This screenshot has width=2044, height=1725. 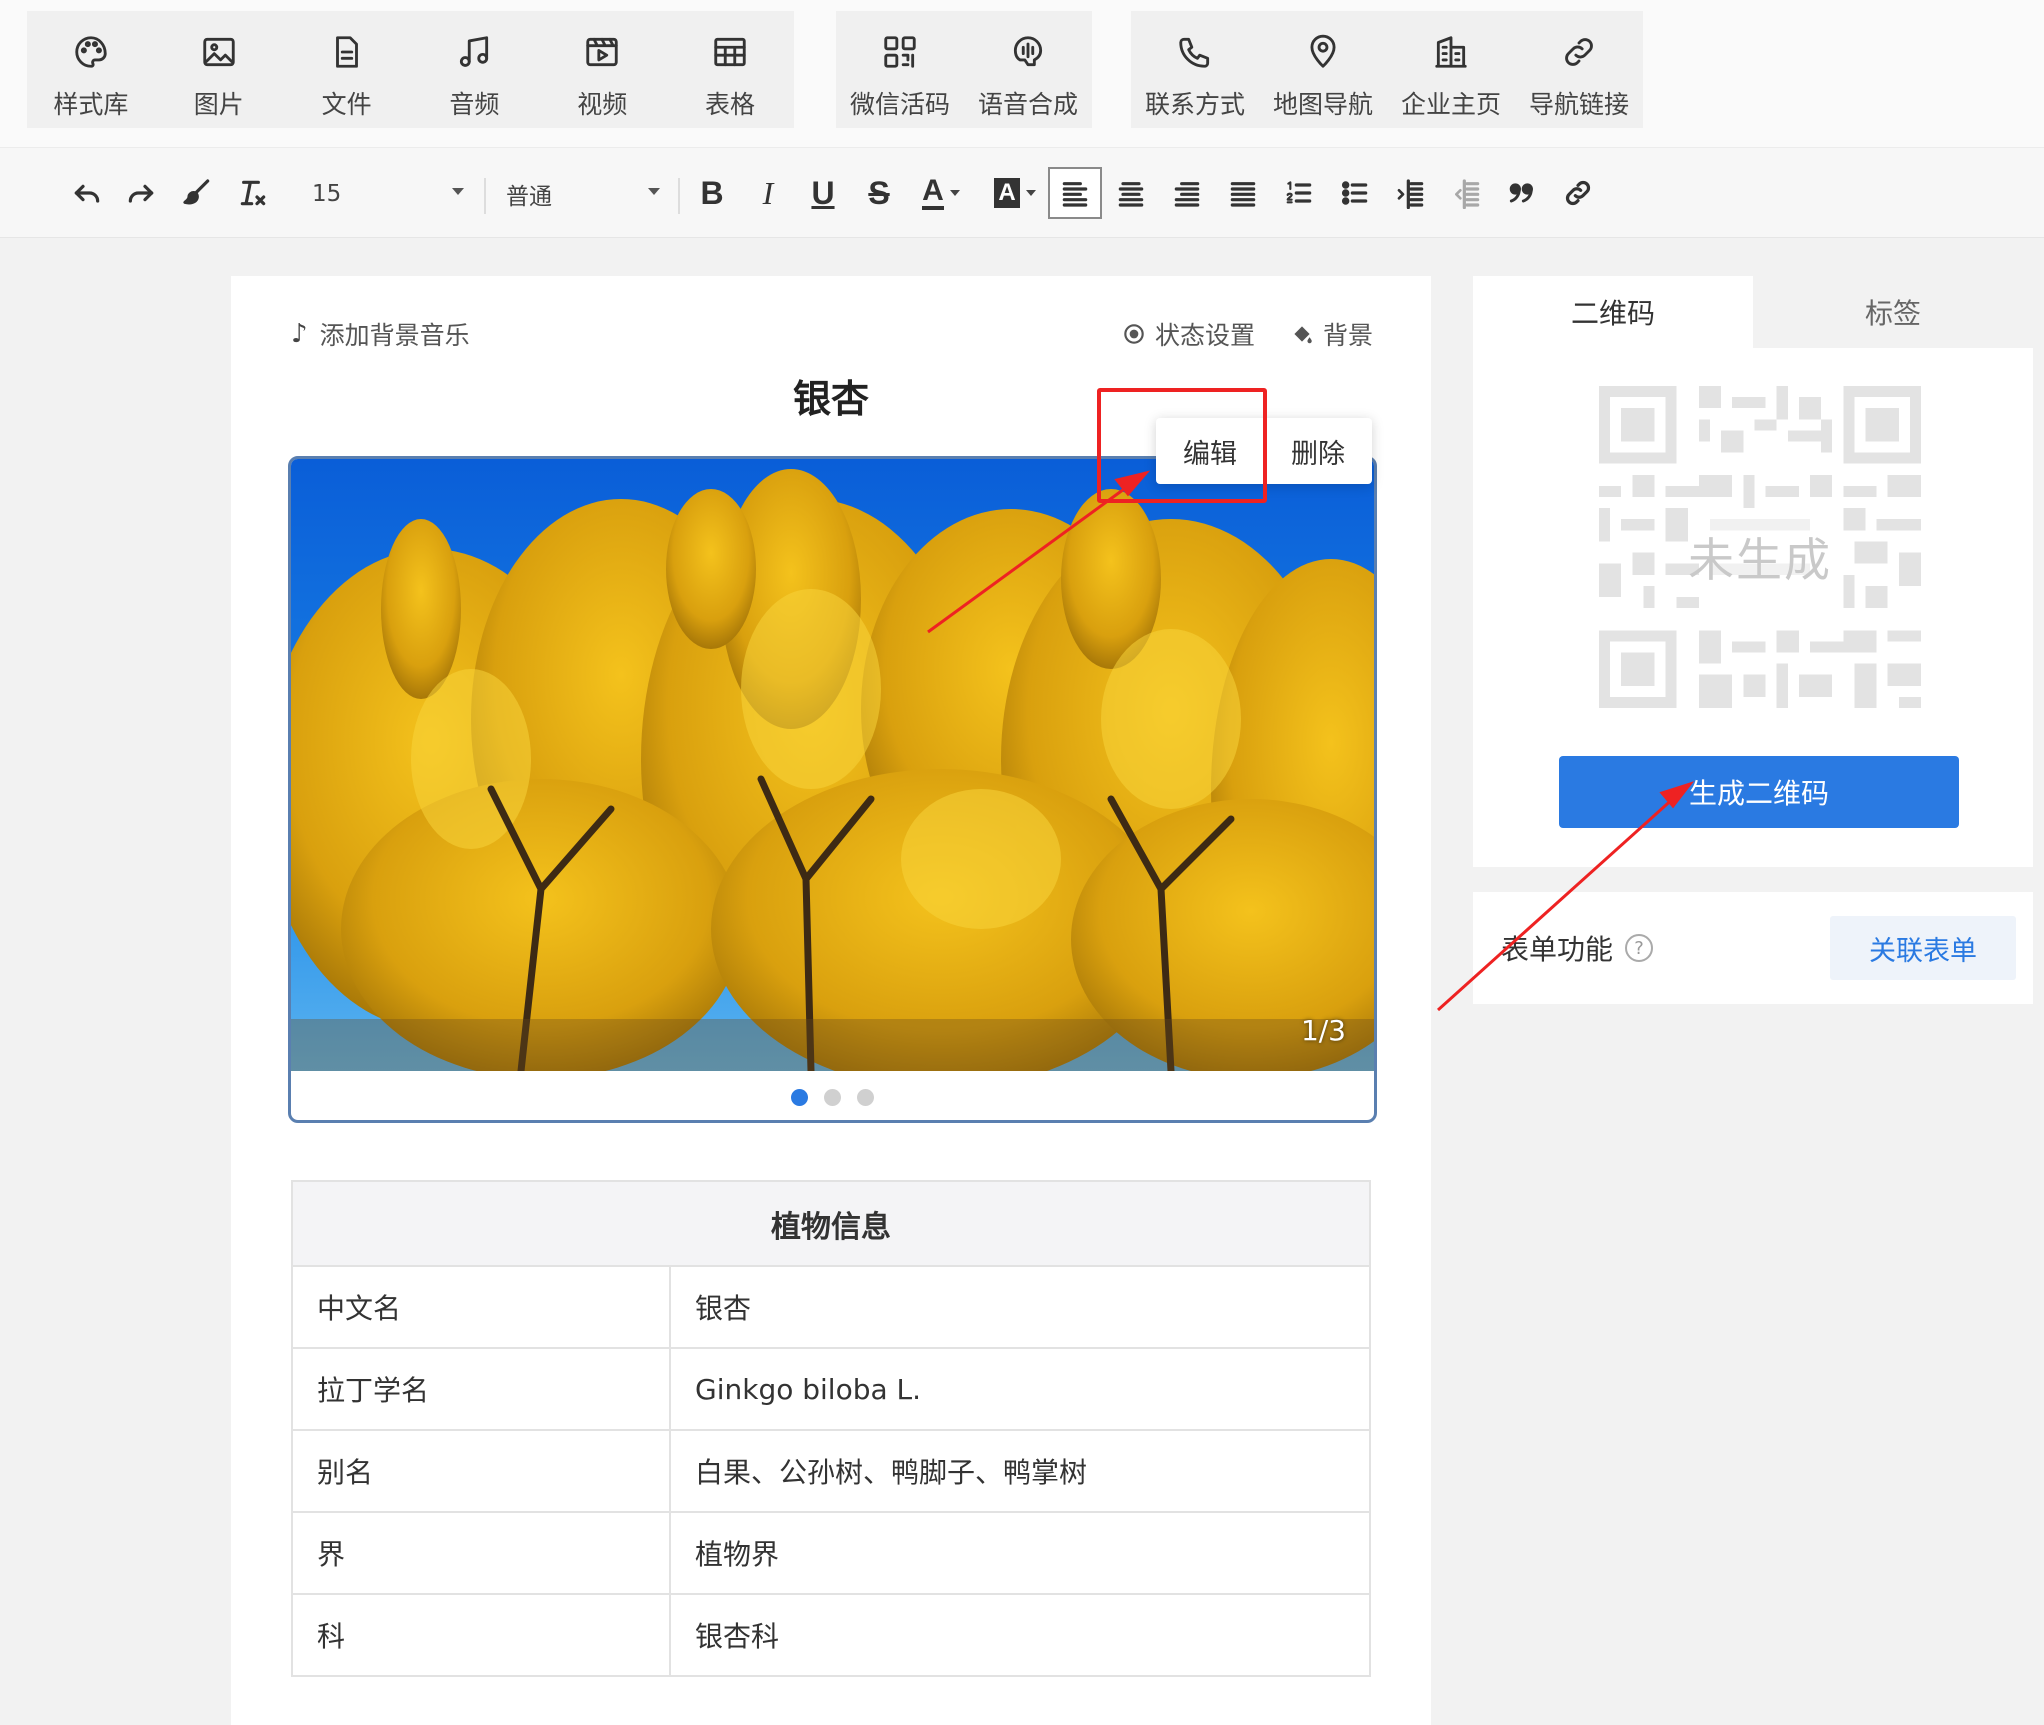 I want to click on insert-file-button: 文件, so click(x=347, y=69).